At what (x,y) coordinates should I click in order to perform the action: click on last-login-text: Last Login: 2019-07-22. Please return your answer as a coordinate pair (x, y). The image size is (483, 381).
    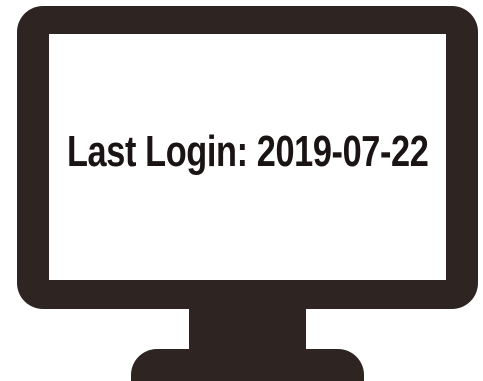
    Looking at the image, I should click on (247, 151).